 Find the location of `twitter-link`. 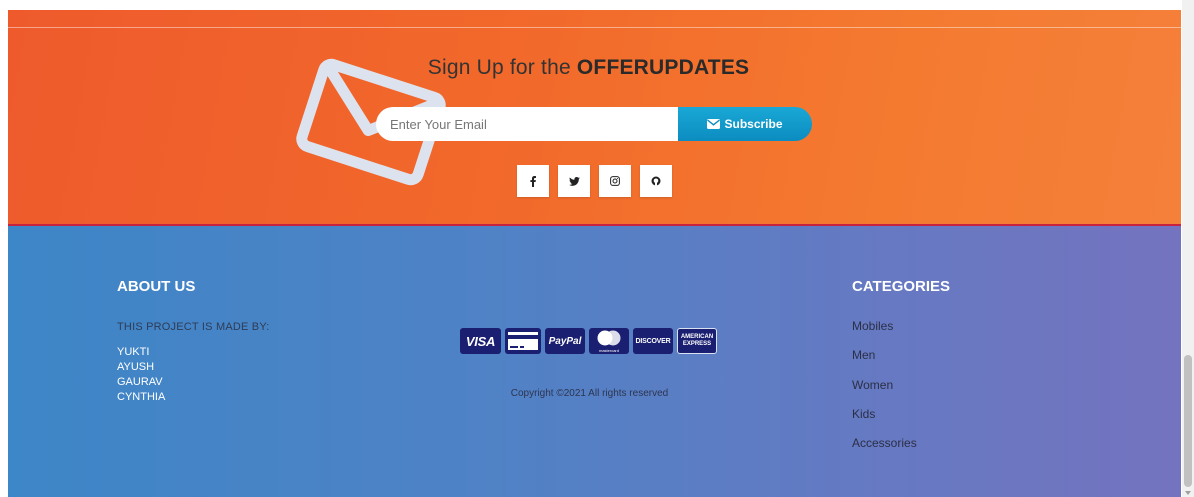

twitter-link is located at coordinates (574, 181).